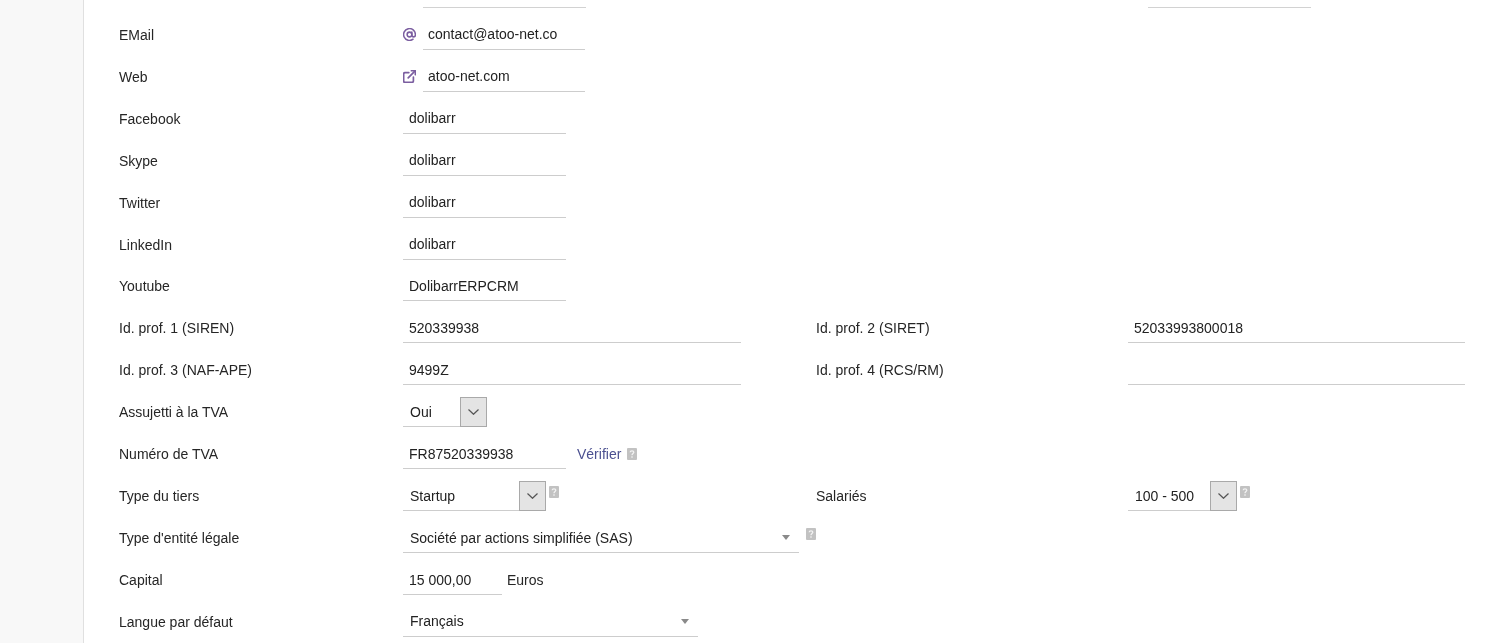  Describe the element at coordinates (599, 454) in the screenshot. I see `verify-link: Vérifier` at that location.